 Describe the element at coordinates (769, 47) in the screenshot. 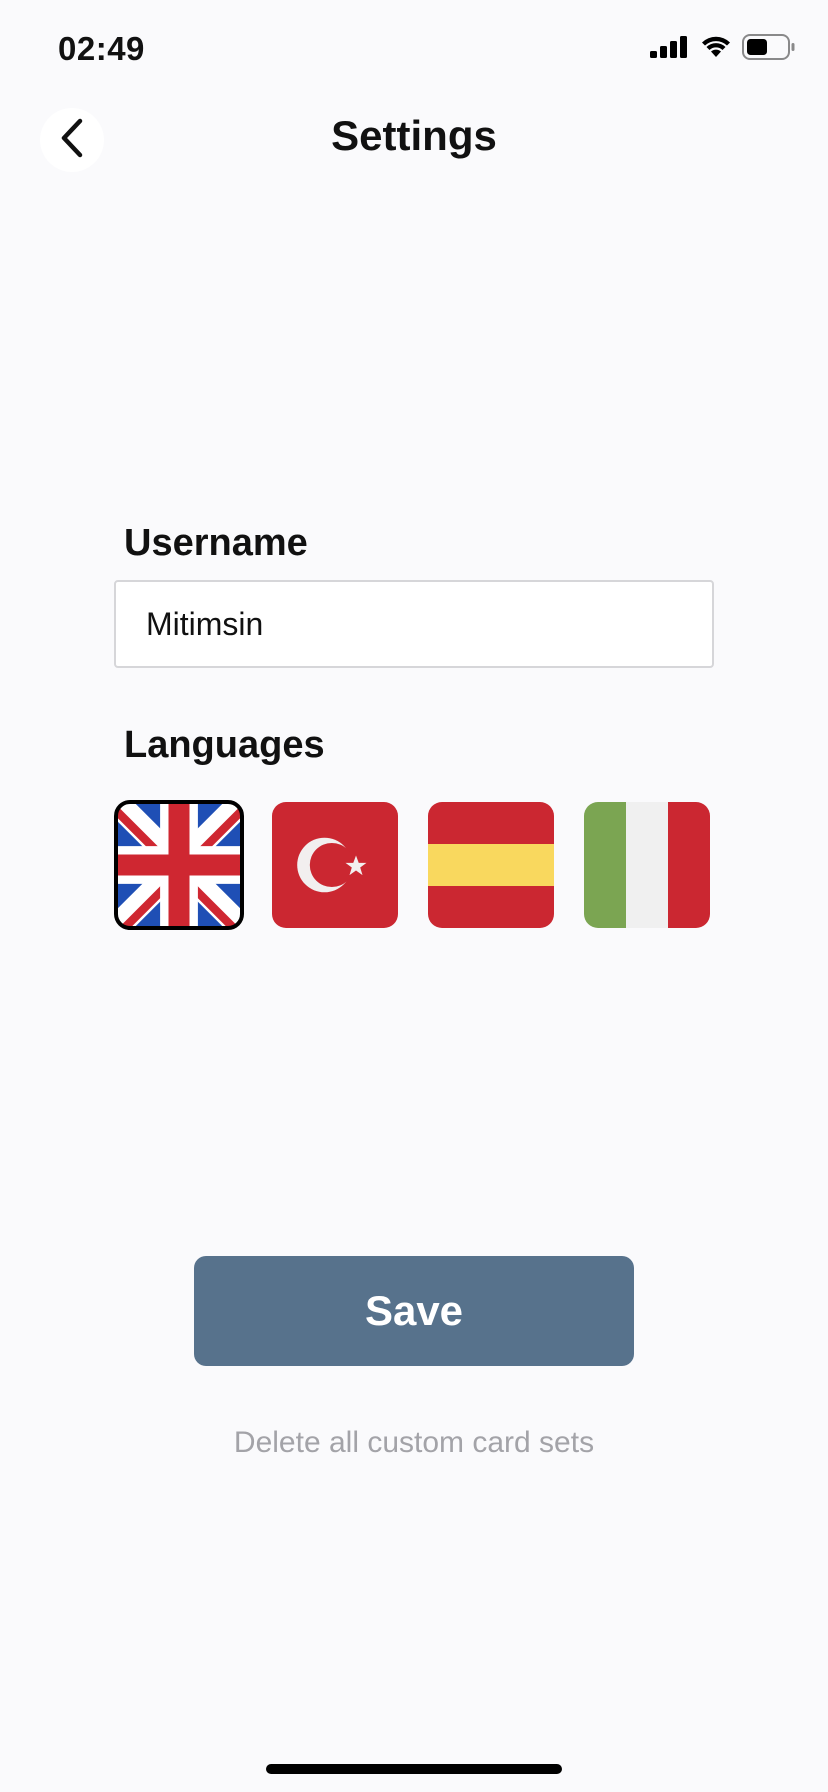

I see `battery-icon` at that location.